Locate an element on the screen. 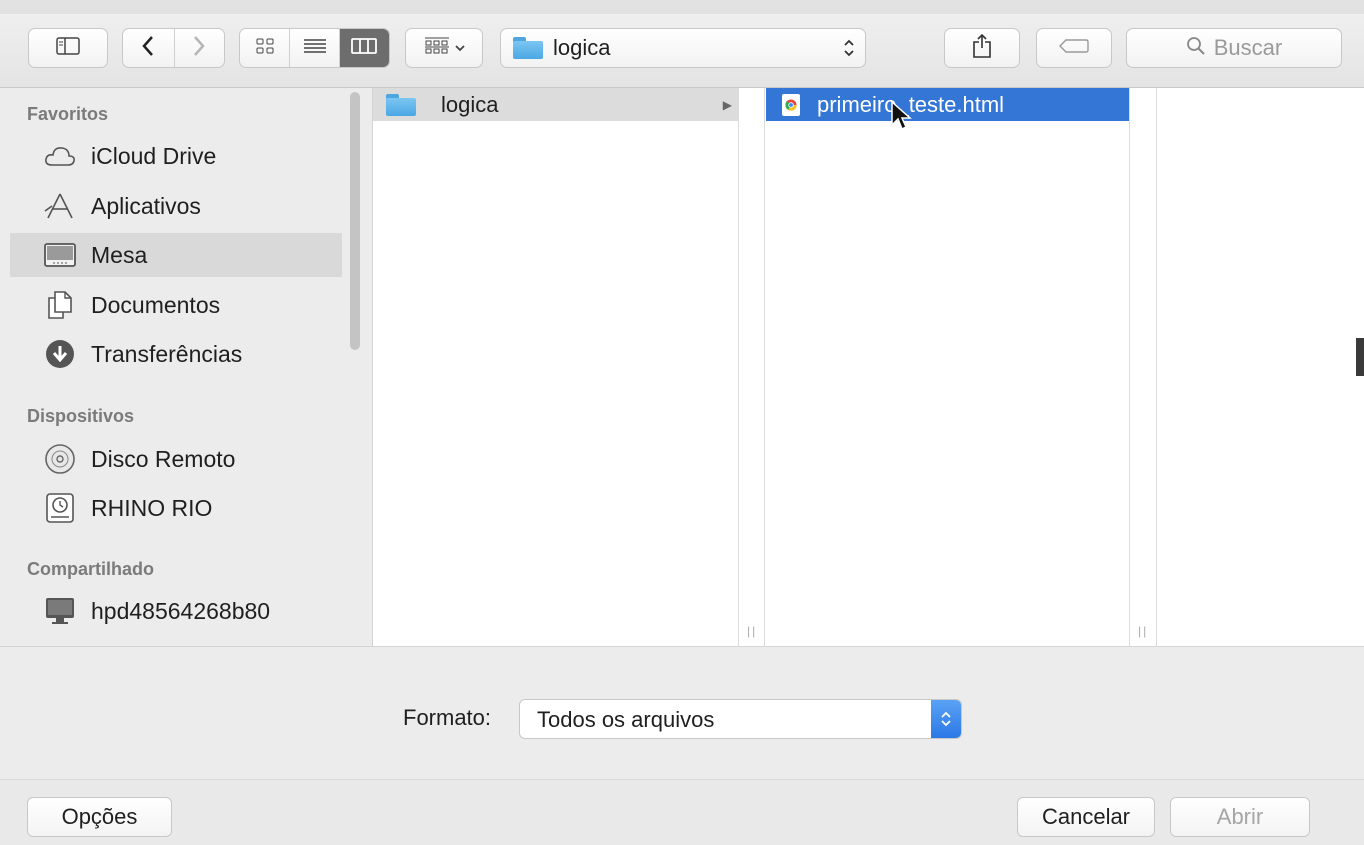  mouse-cursor-icon is located at coordinates (901, 118).